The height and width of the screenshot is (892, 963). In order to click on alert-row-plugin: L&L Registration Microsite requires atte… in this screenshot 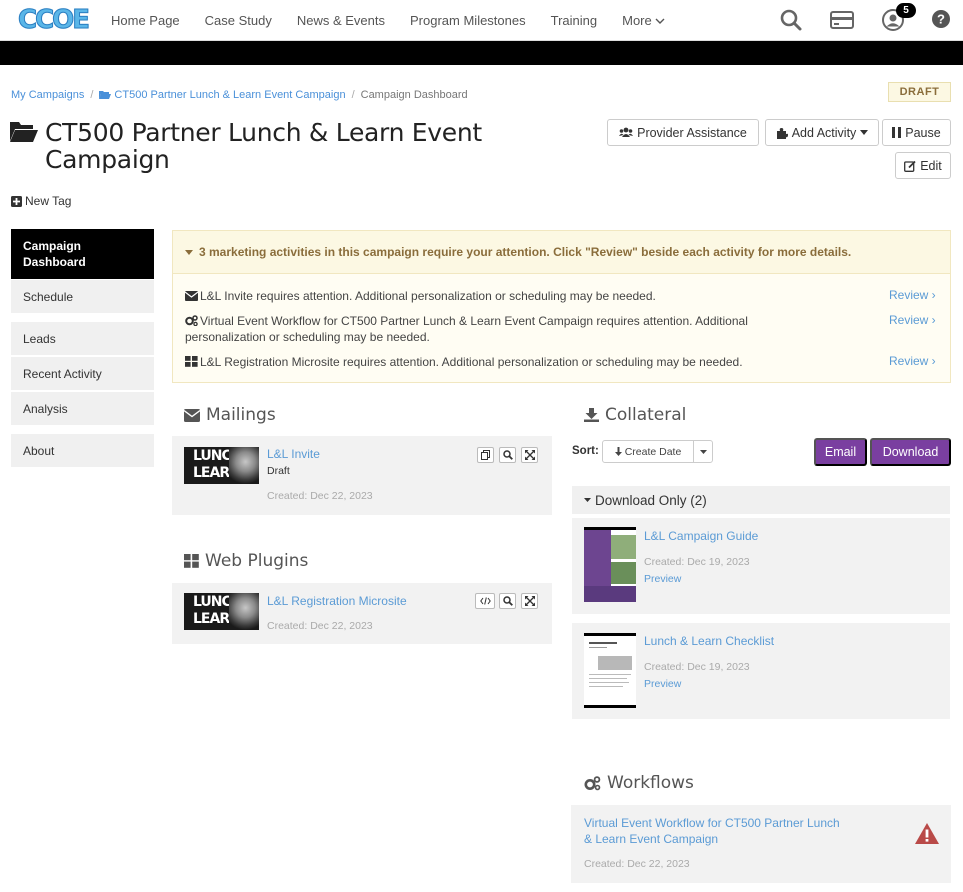, I will do `click(505, 362)`.